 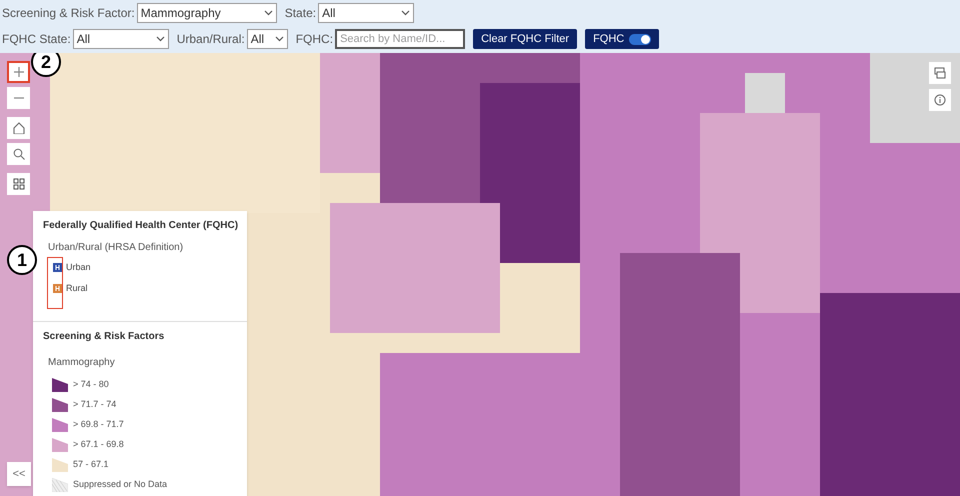 I want to click on fqhc-toggle: FQHC, so click(x=622, y=39).